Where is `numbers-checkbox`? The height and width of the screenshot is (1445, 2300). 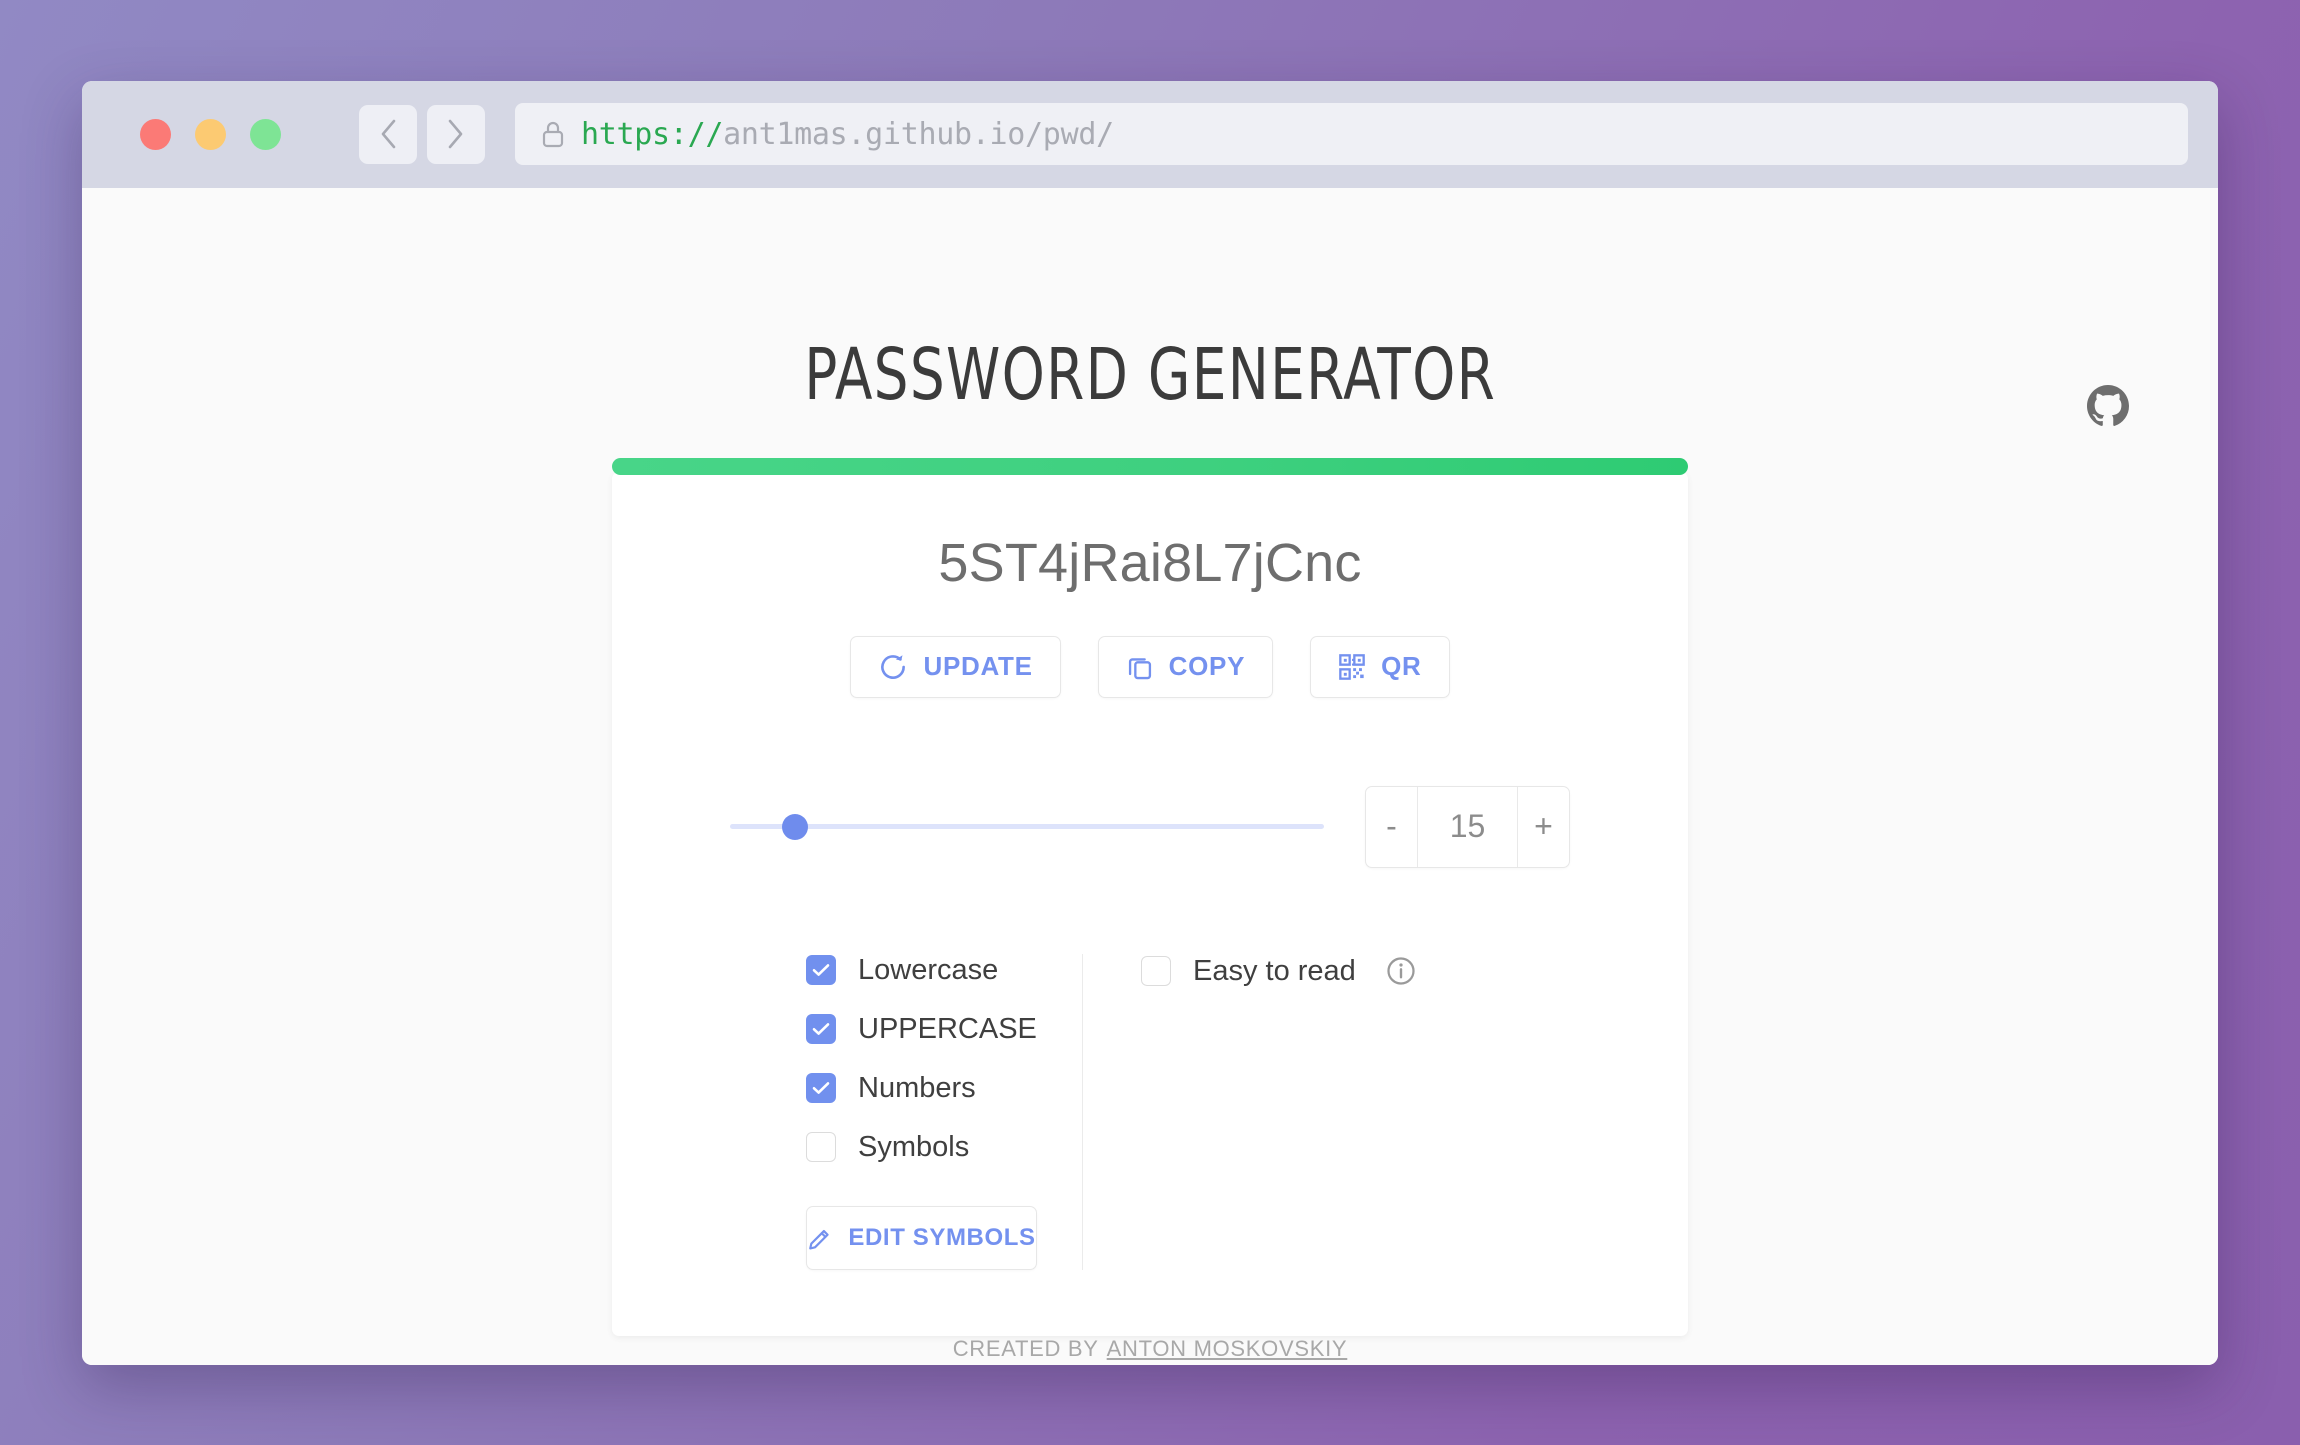 numbers-checkbox is located at coordinates (821, 1088).